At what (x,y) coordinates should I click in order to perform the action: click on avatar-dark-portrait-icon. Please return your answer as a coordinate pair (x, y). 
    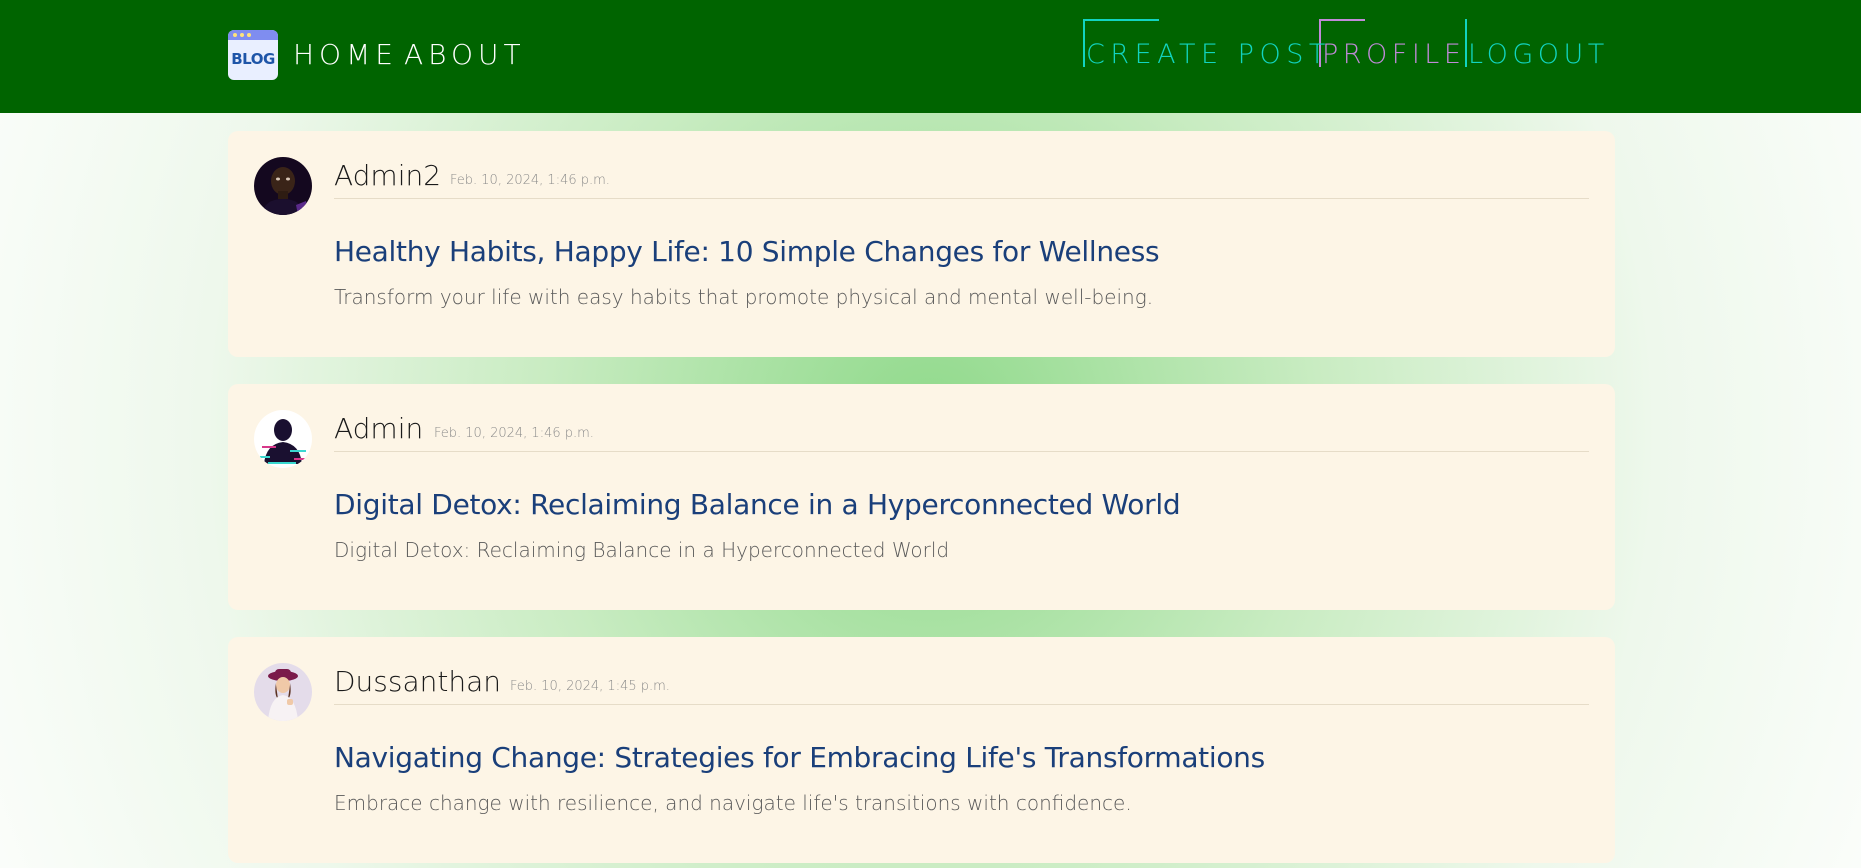
    Looking at the image, I should click on (283, 186).